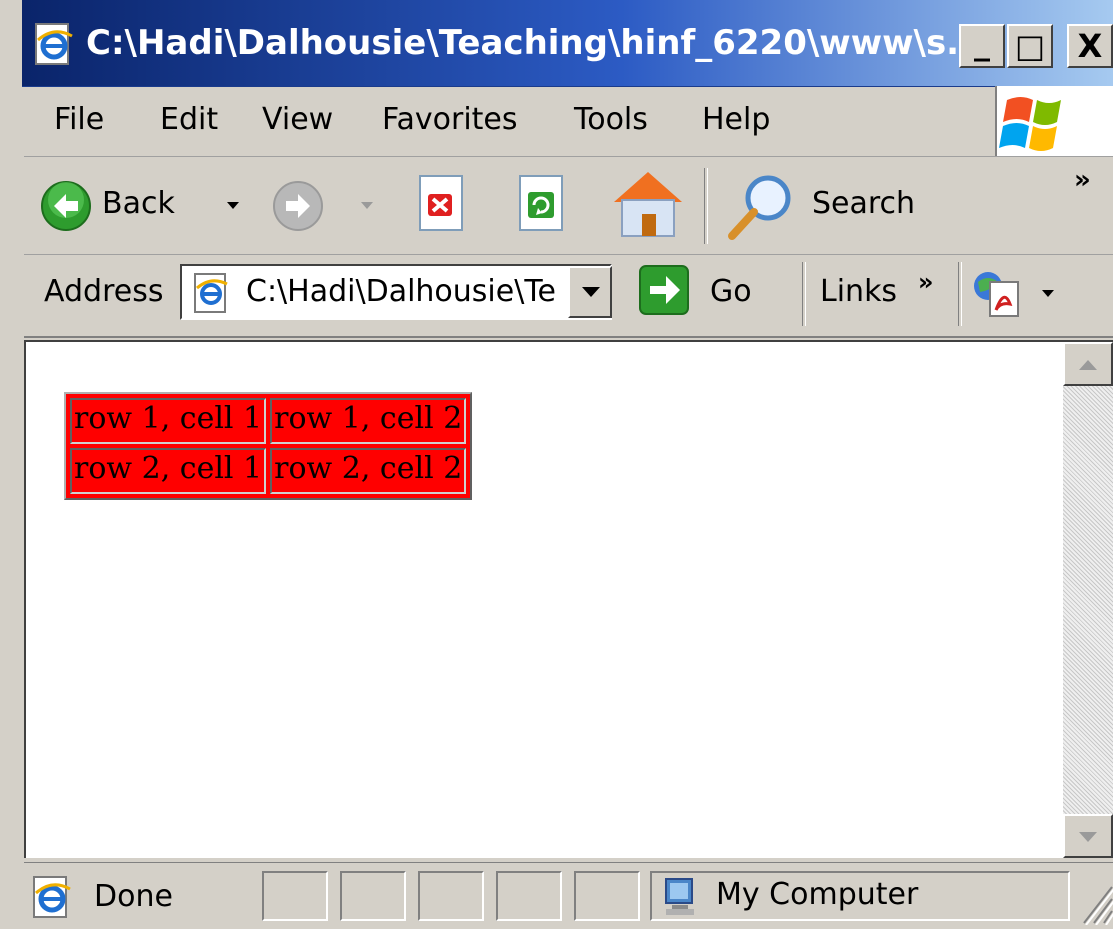 This screenshot has height=929, width=1113. Describe the element at coordinates (804, 294) in the screenshot. I see `address-separator` at that location.